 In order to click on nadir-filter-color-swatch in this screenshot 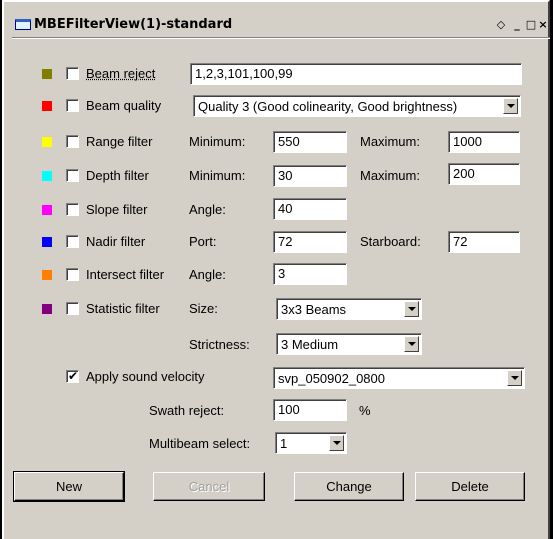, I will do `click(47, 242)`.